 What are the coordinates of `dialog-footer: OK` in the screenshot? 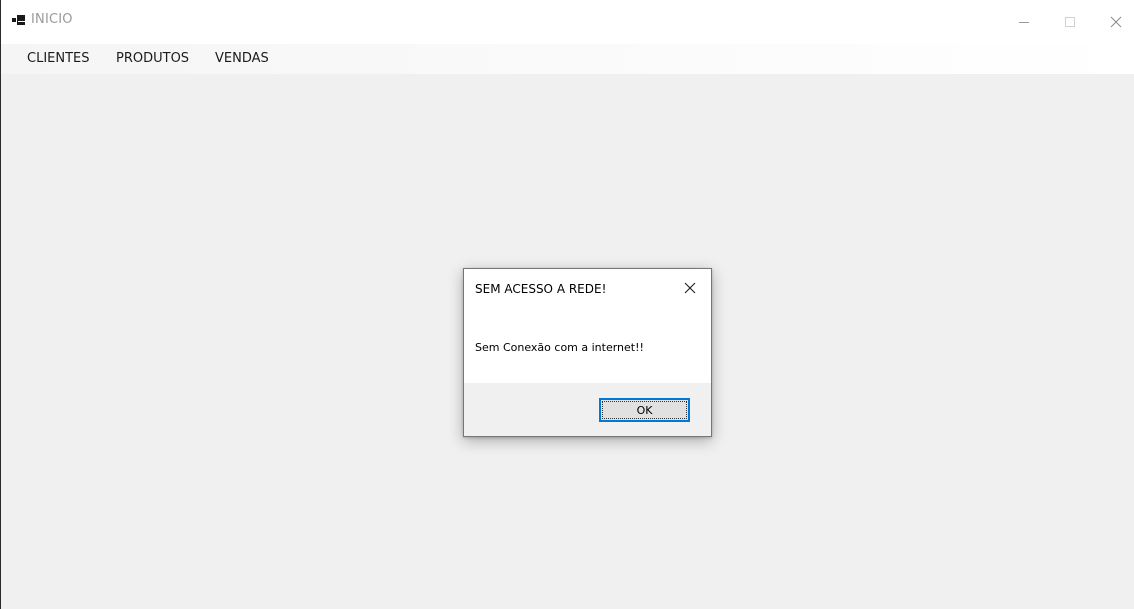 It's located at (587, 409).